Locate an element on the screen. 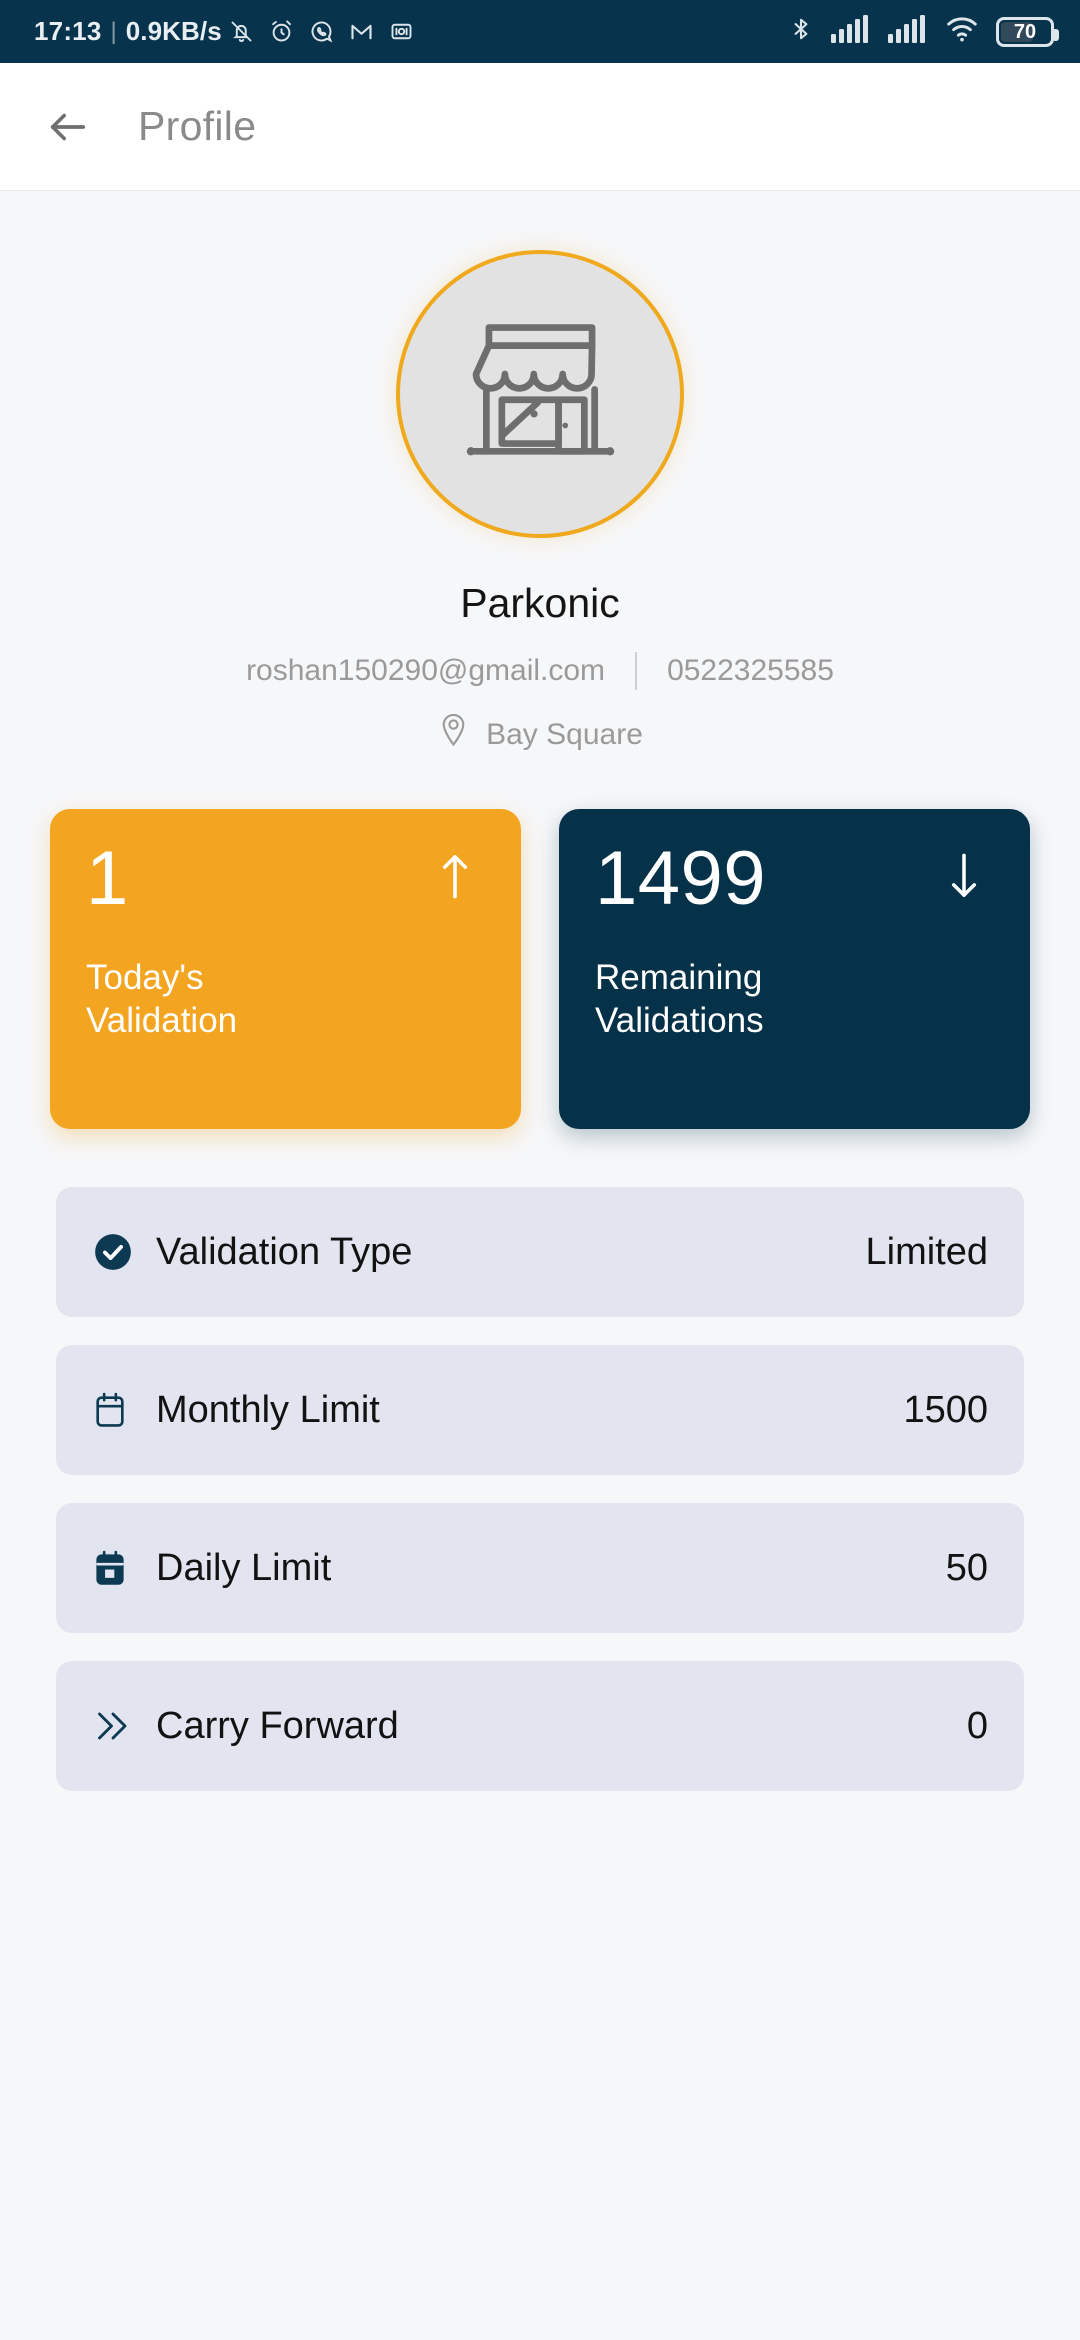 The image size is (1080, 2340). row-label: Monthly Limit is located at coordinates (268, 1409).